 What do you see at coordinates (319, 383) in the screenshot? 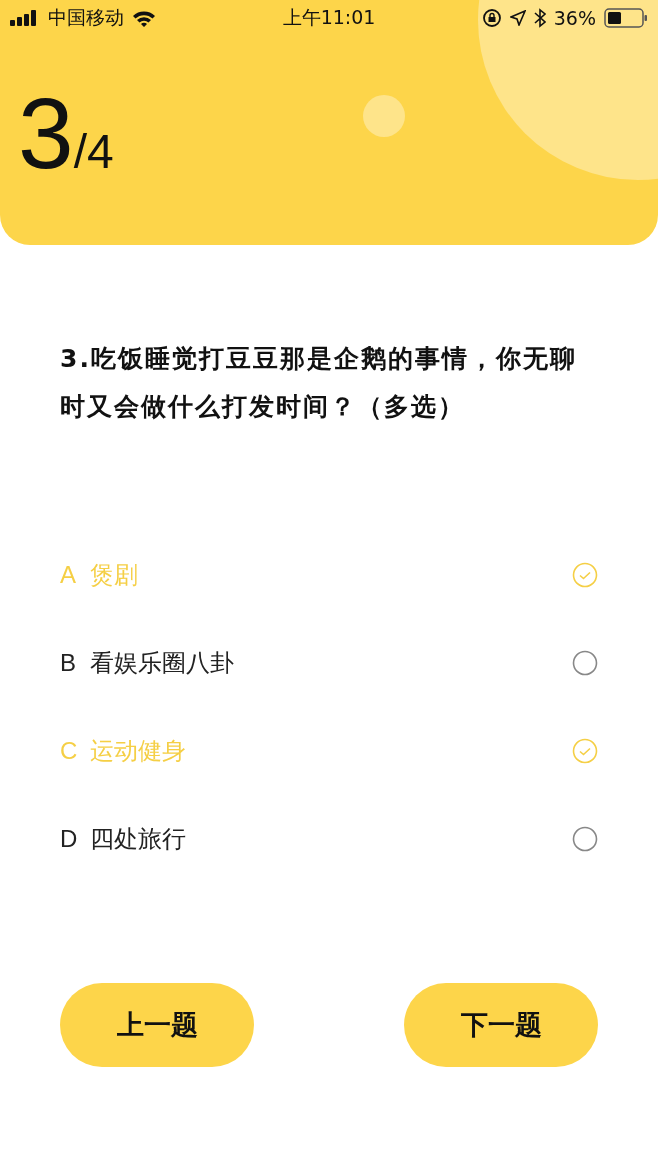
I see `question-text: 3.吃饭睡觉打豆豆那是企鹅的事情，你无聊时又会做什么打发时间？（多选）` at bounding box center [319, 383].